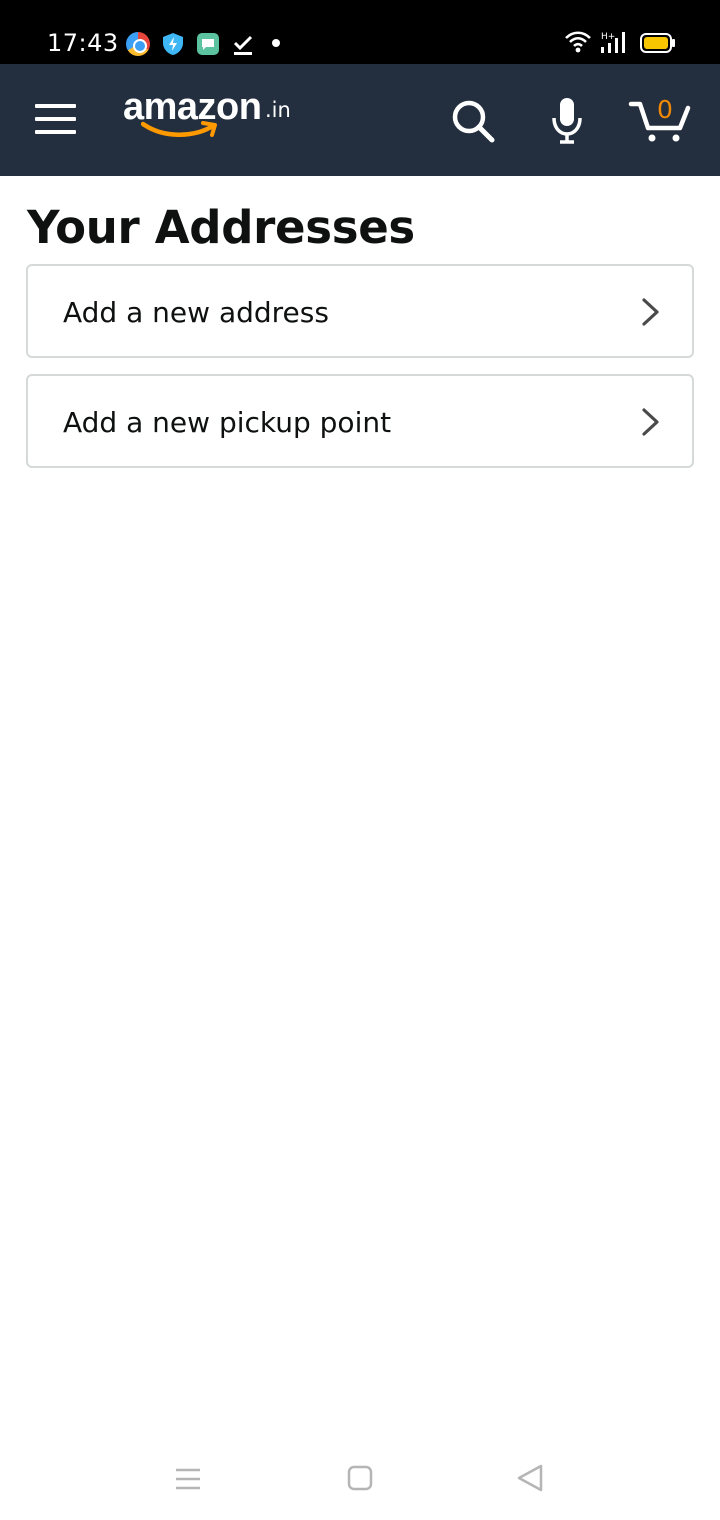 The width and height of the screenshot is (720, 1520). I want to click on search-button, so click(473, 120).